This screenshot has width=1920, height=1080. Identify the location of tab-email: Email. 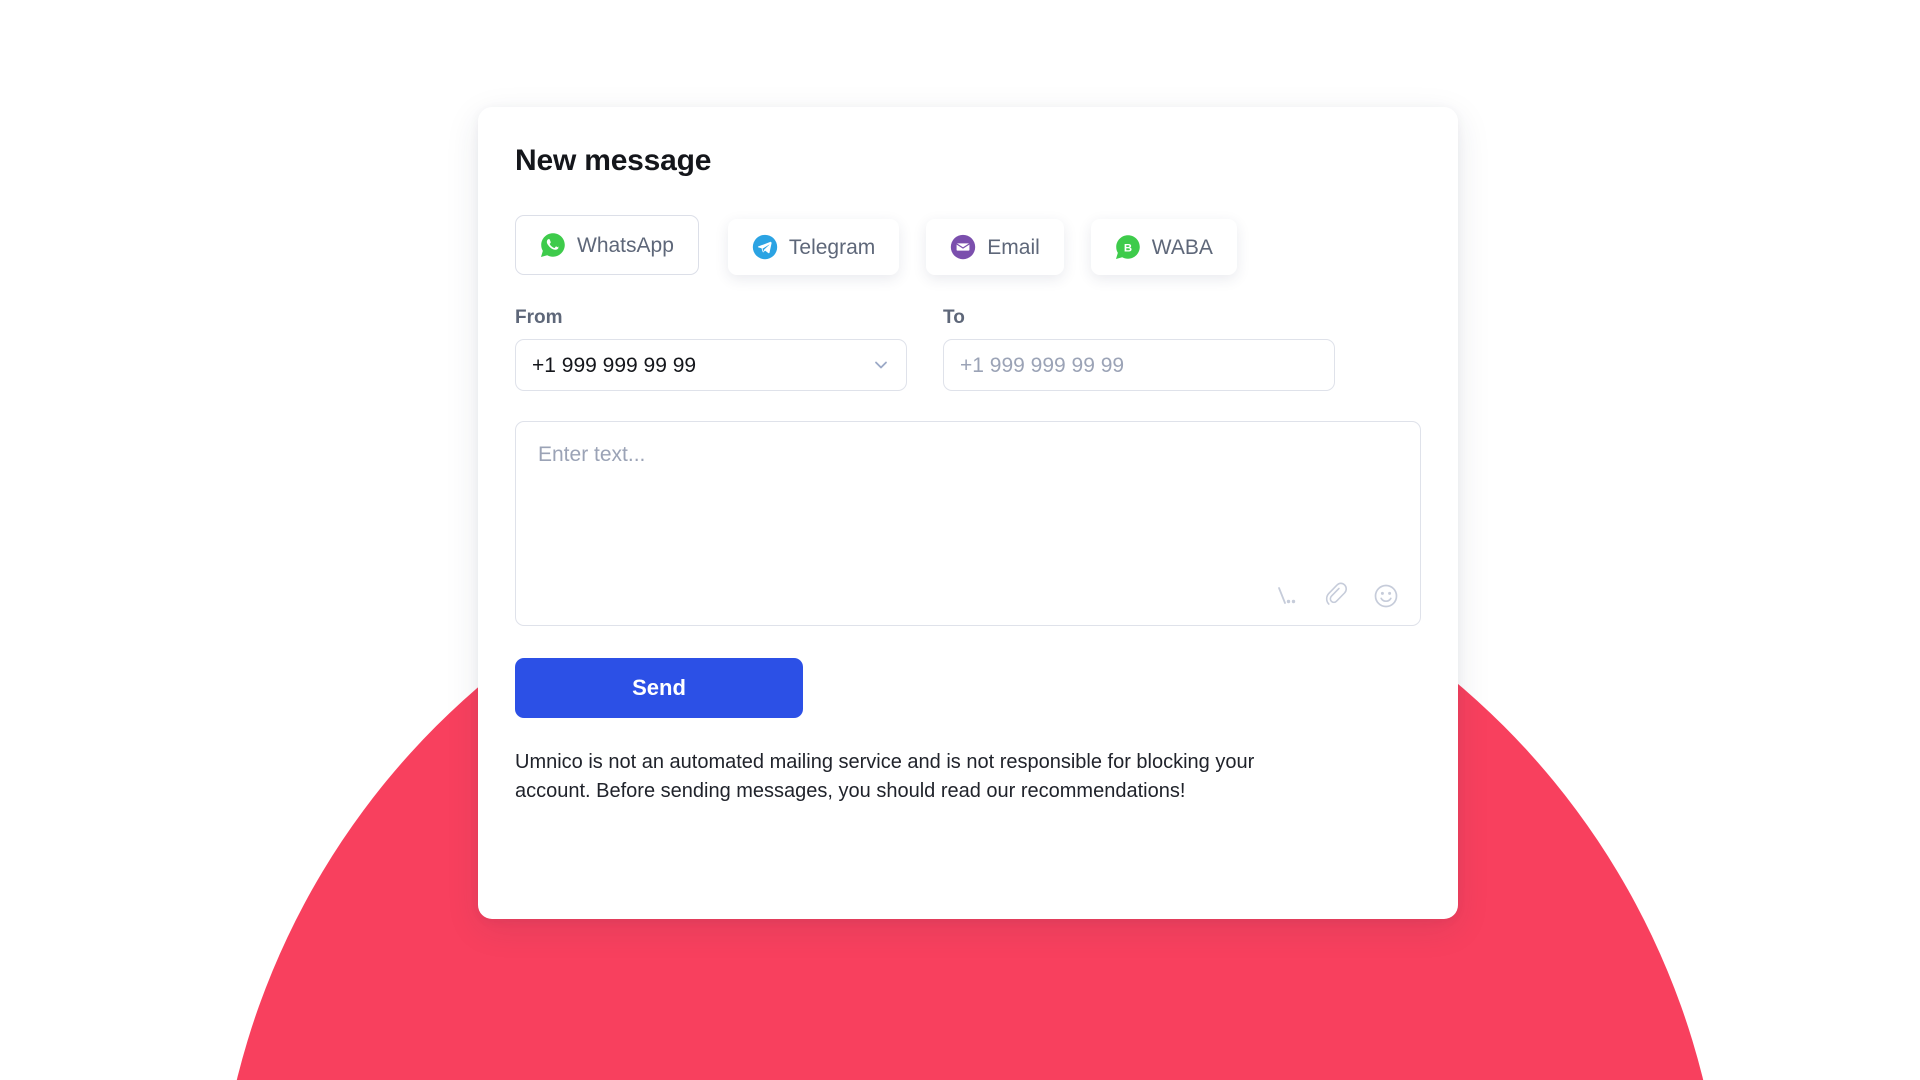
(995, 247).